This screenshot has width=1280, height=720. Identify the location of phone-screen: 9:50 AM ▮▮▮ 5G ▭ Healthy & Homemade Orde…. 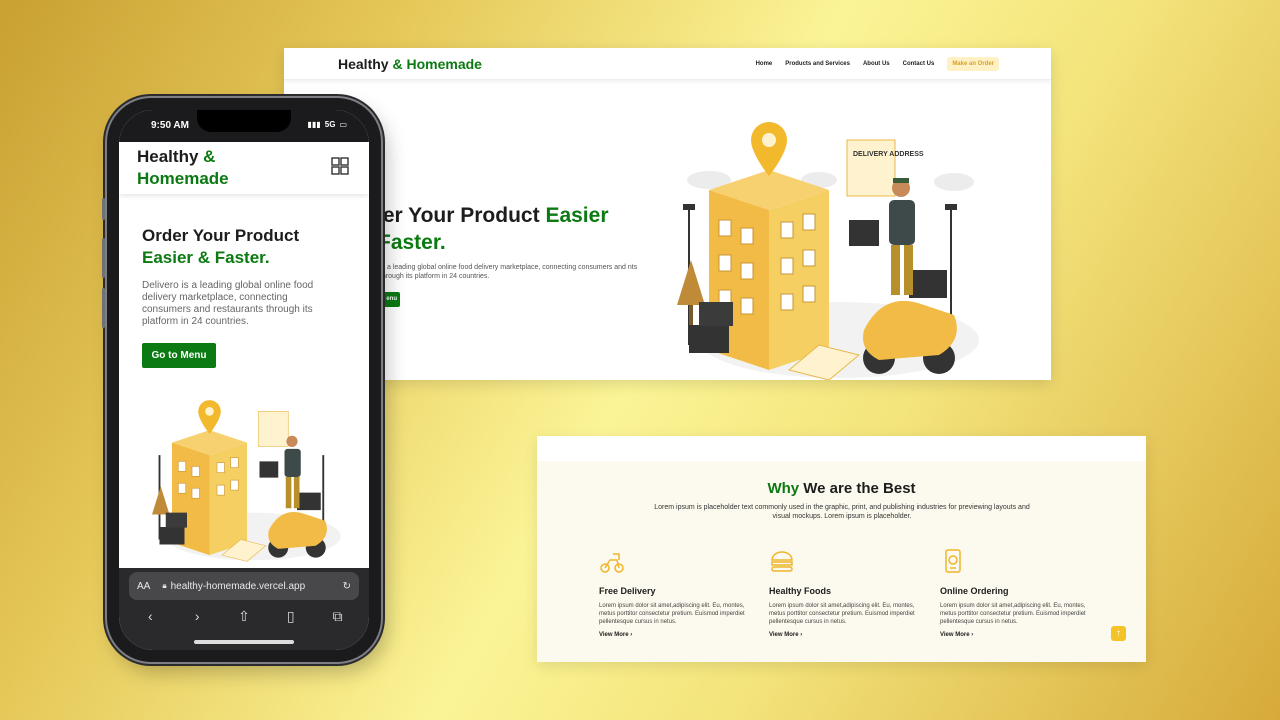
(244, 380).